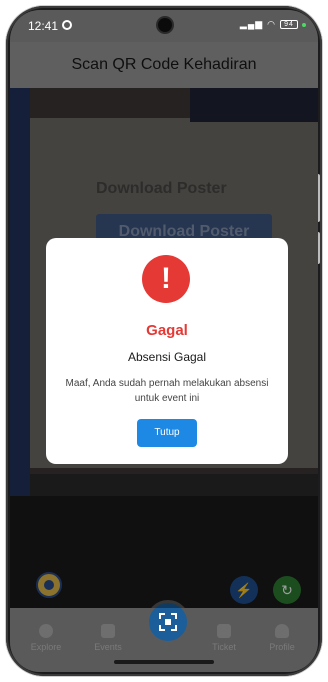 This screenshot has height=682, width=328. Describe the element at coordinates (289, 24) in the screenshot. I see `battery-icon: 94` at that location.